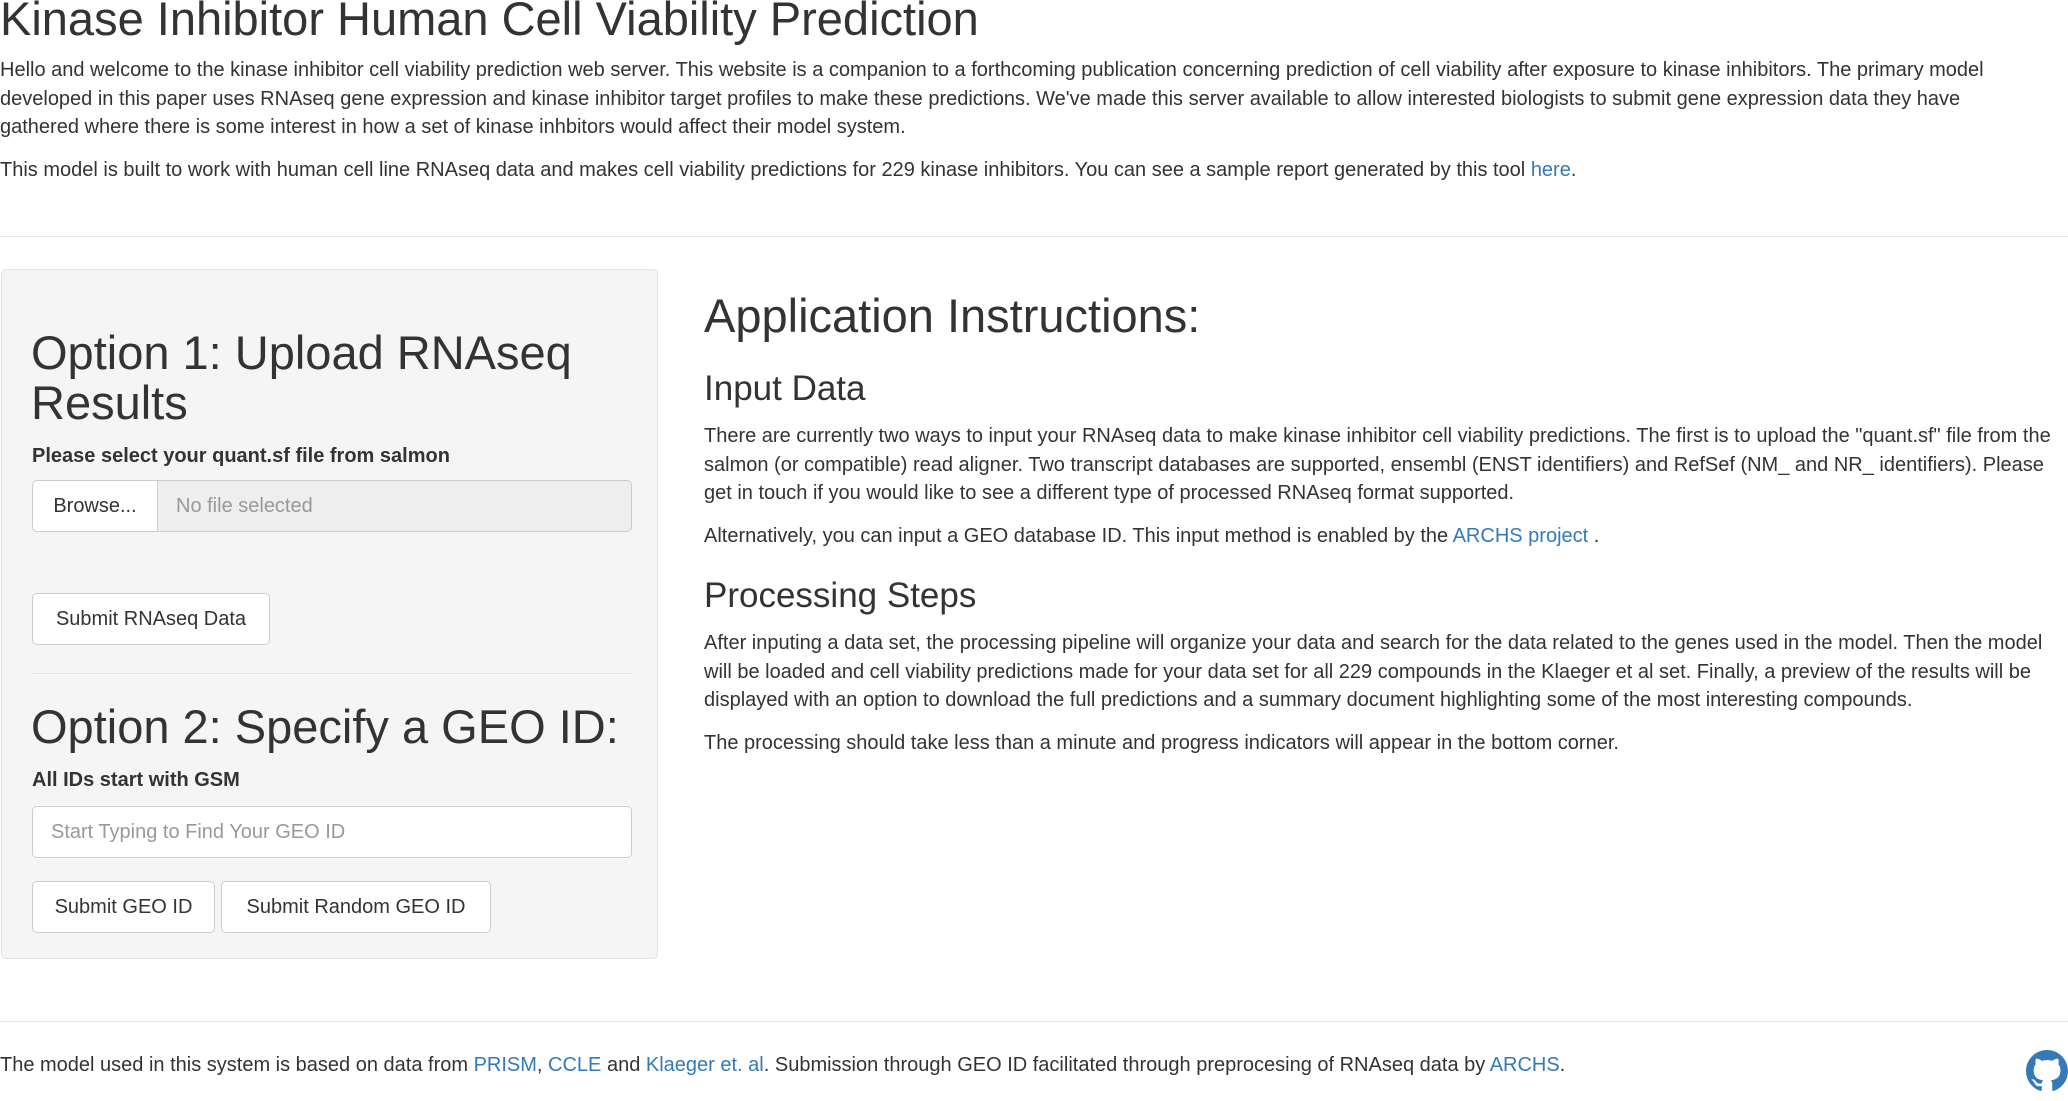 This screenshot has width=2068, height=1101. What do you see at coordinates (123, 907) in the screenshot?
I see `submit-geo-button: Submit GEO ID` at bounding box center [123, 907].